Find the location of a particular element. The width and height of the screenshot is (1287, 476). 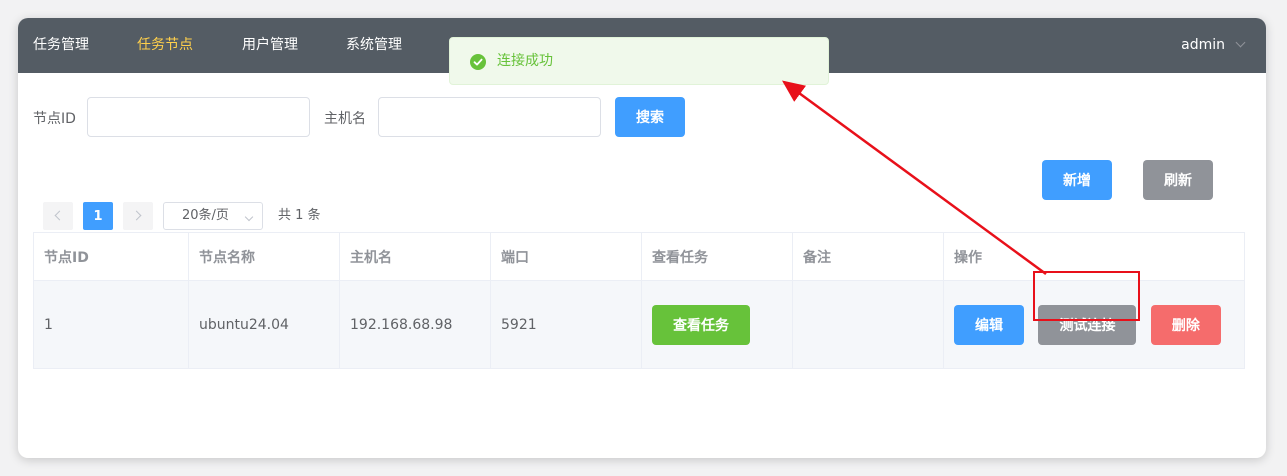

chevron-left-icon is located at coordinates (59, 215).